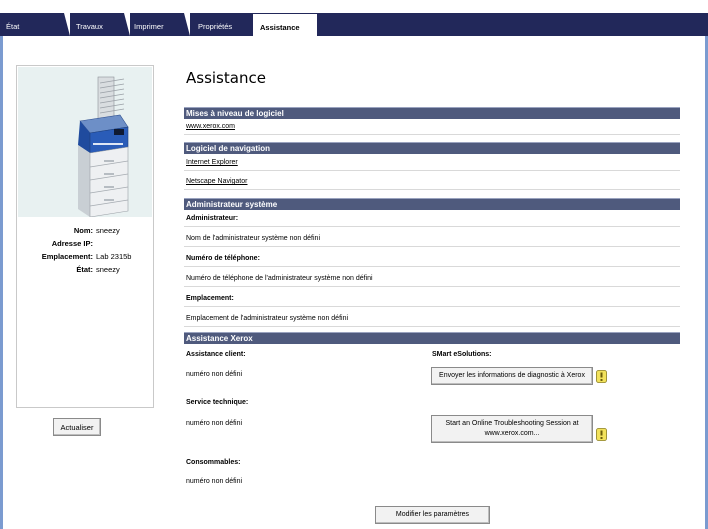 This screenshot has height=529, width=708. What do you see at coordinates (432, 338) in the screenshot?
I see `section-header-xerox: Assistance Xerox` at bounding box center [432, 338].